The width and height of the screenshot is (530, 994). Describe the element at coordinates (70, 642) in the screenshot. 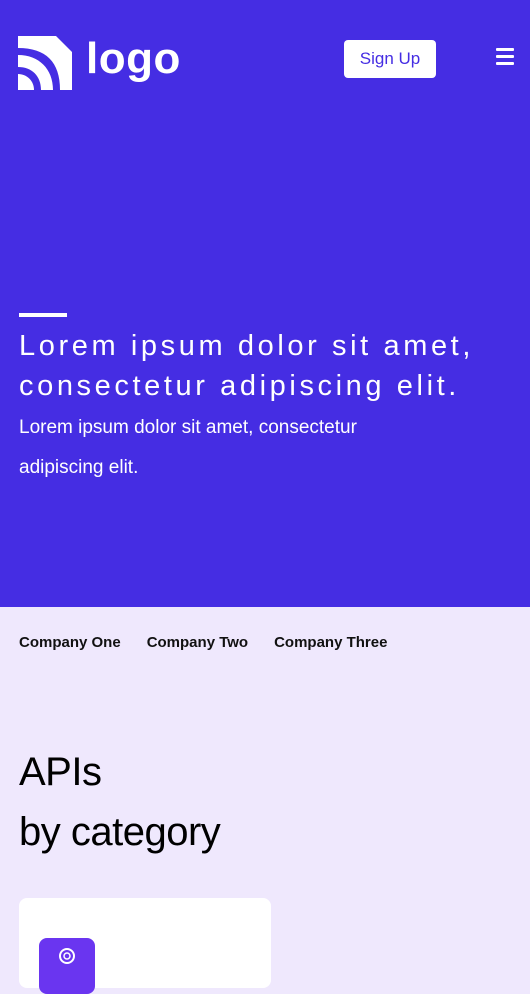

I see `company-item: Company One` at that location.